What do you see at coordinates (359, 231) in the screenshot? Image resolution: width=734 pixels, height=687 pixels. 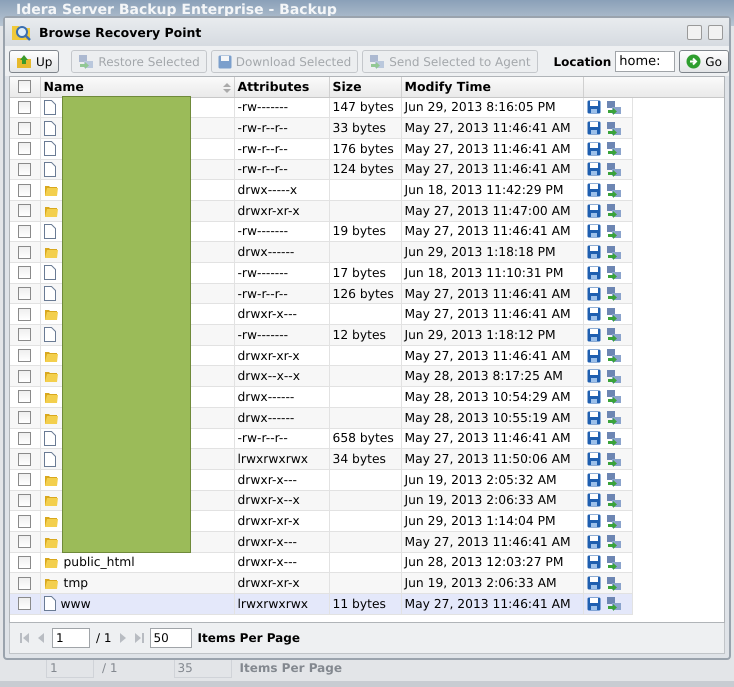 I see `size-cell: 19 bytes` at bounding box center [359, 231].